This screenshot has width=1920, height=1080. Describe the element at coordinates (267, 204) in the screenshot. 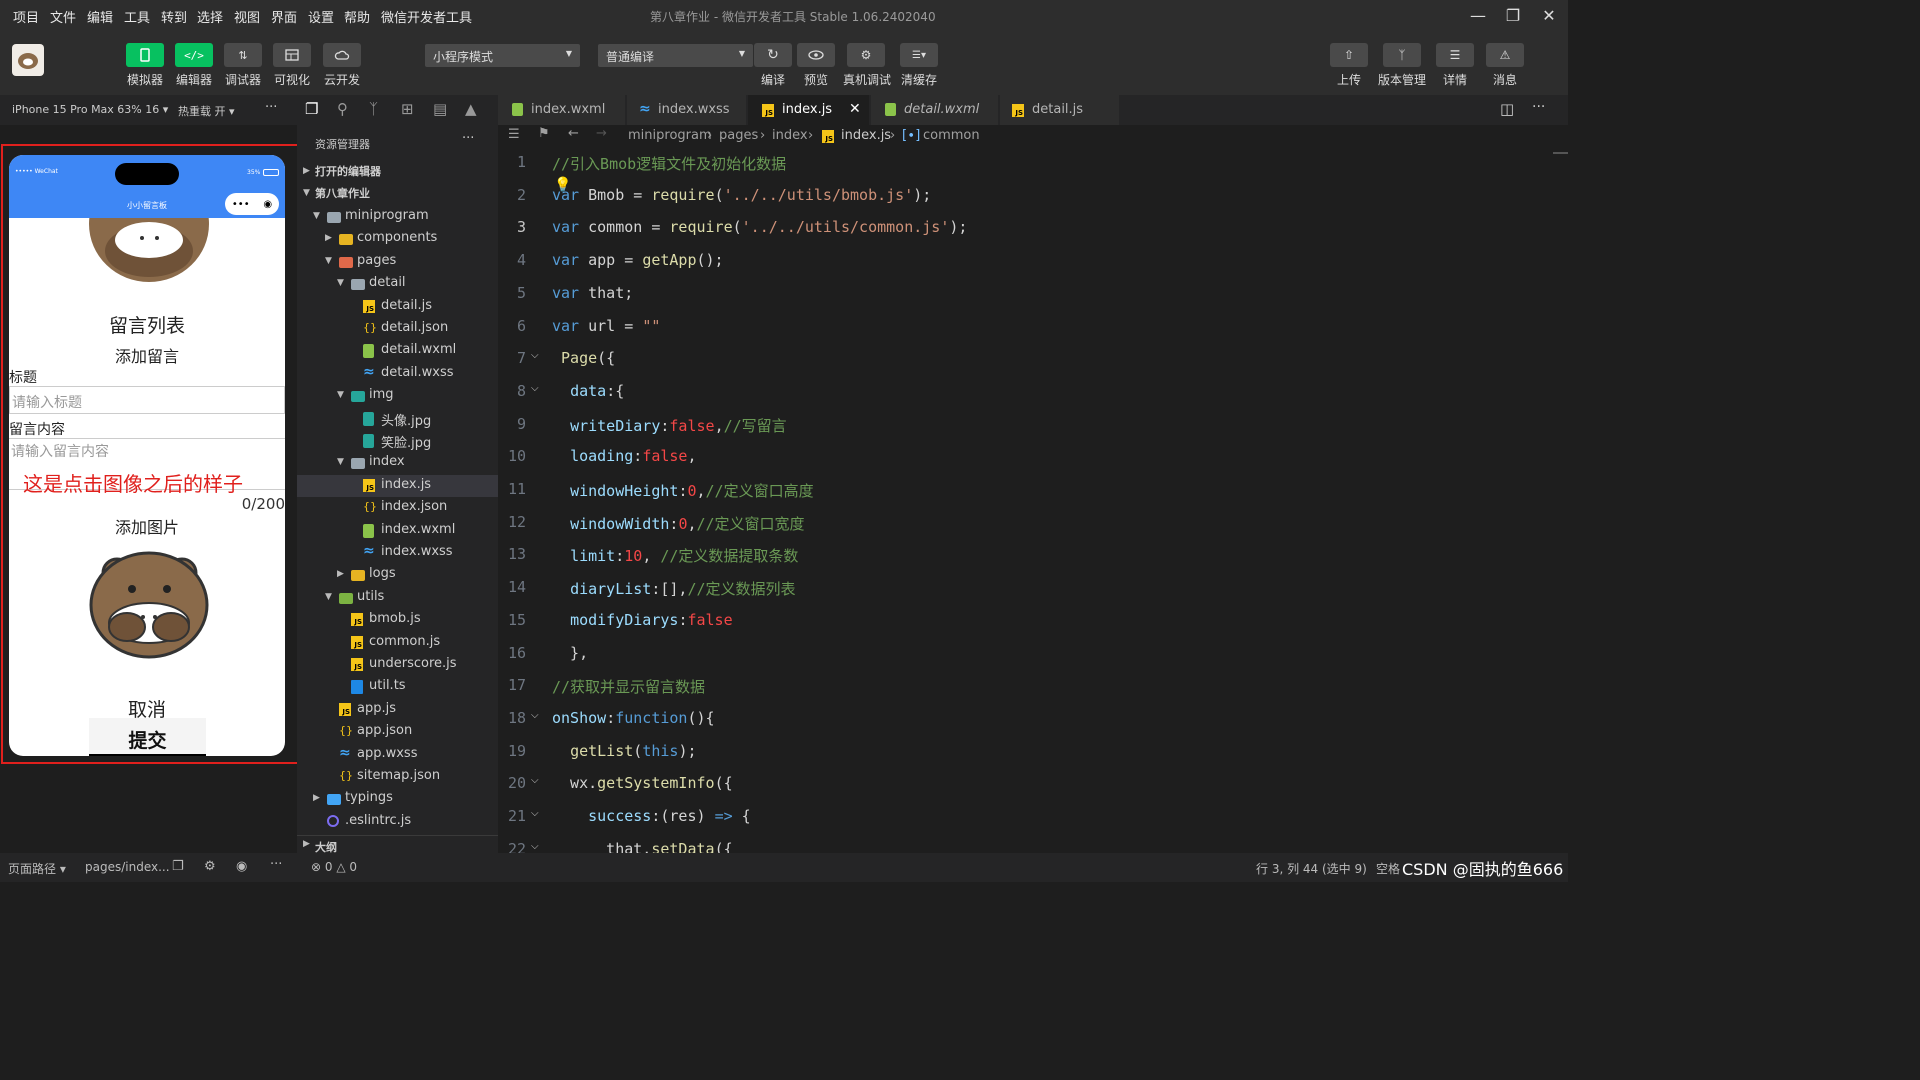

I see `close-circle-icon: ◉` at that location.